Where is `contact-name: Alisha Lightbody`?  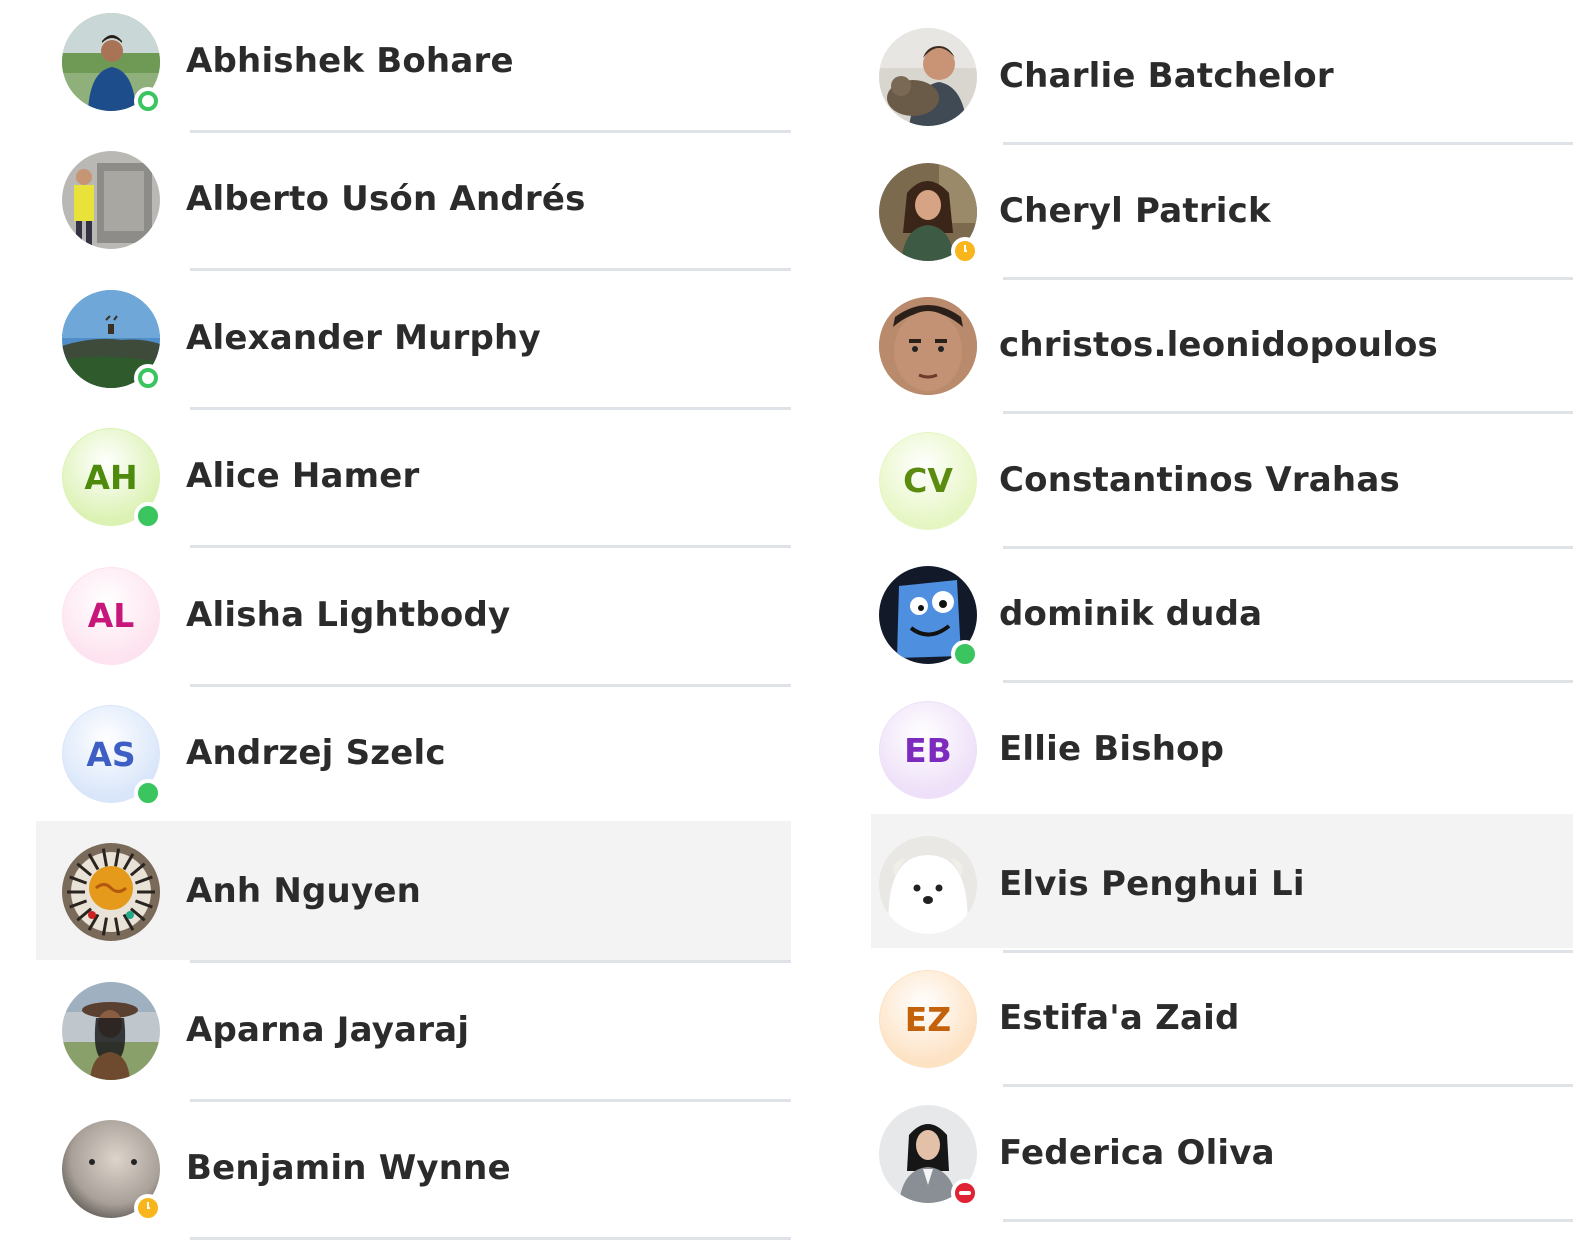 contact-name: Alisha Lightbody is located at coordinates (348, 614).